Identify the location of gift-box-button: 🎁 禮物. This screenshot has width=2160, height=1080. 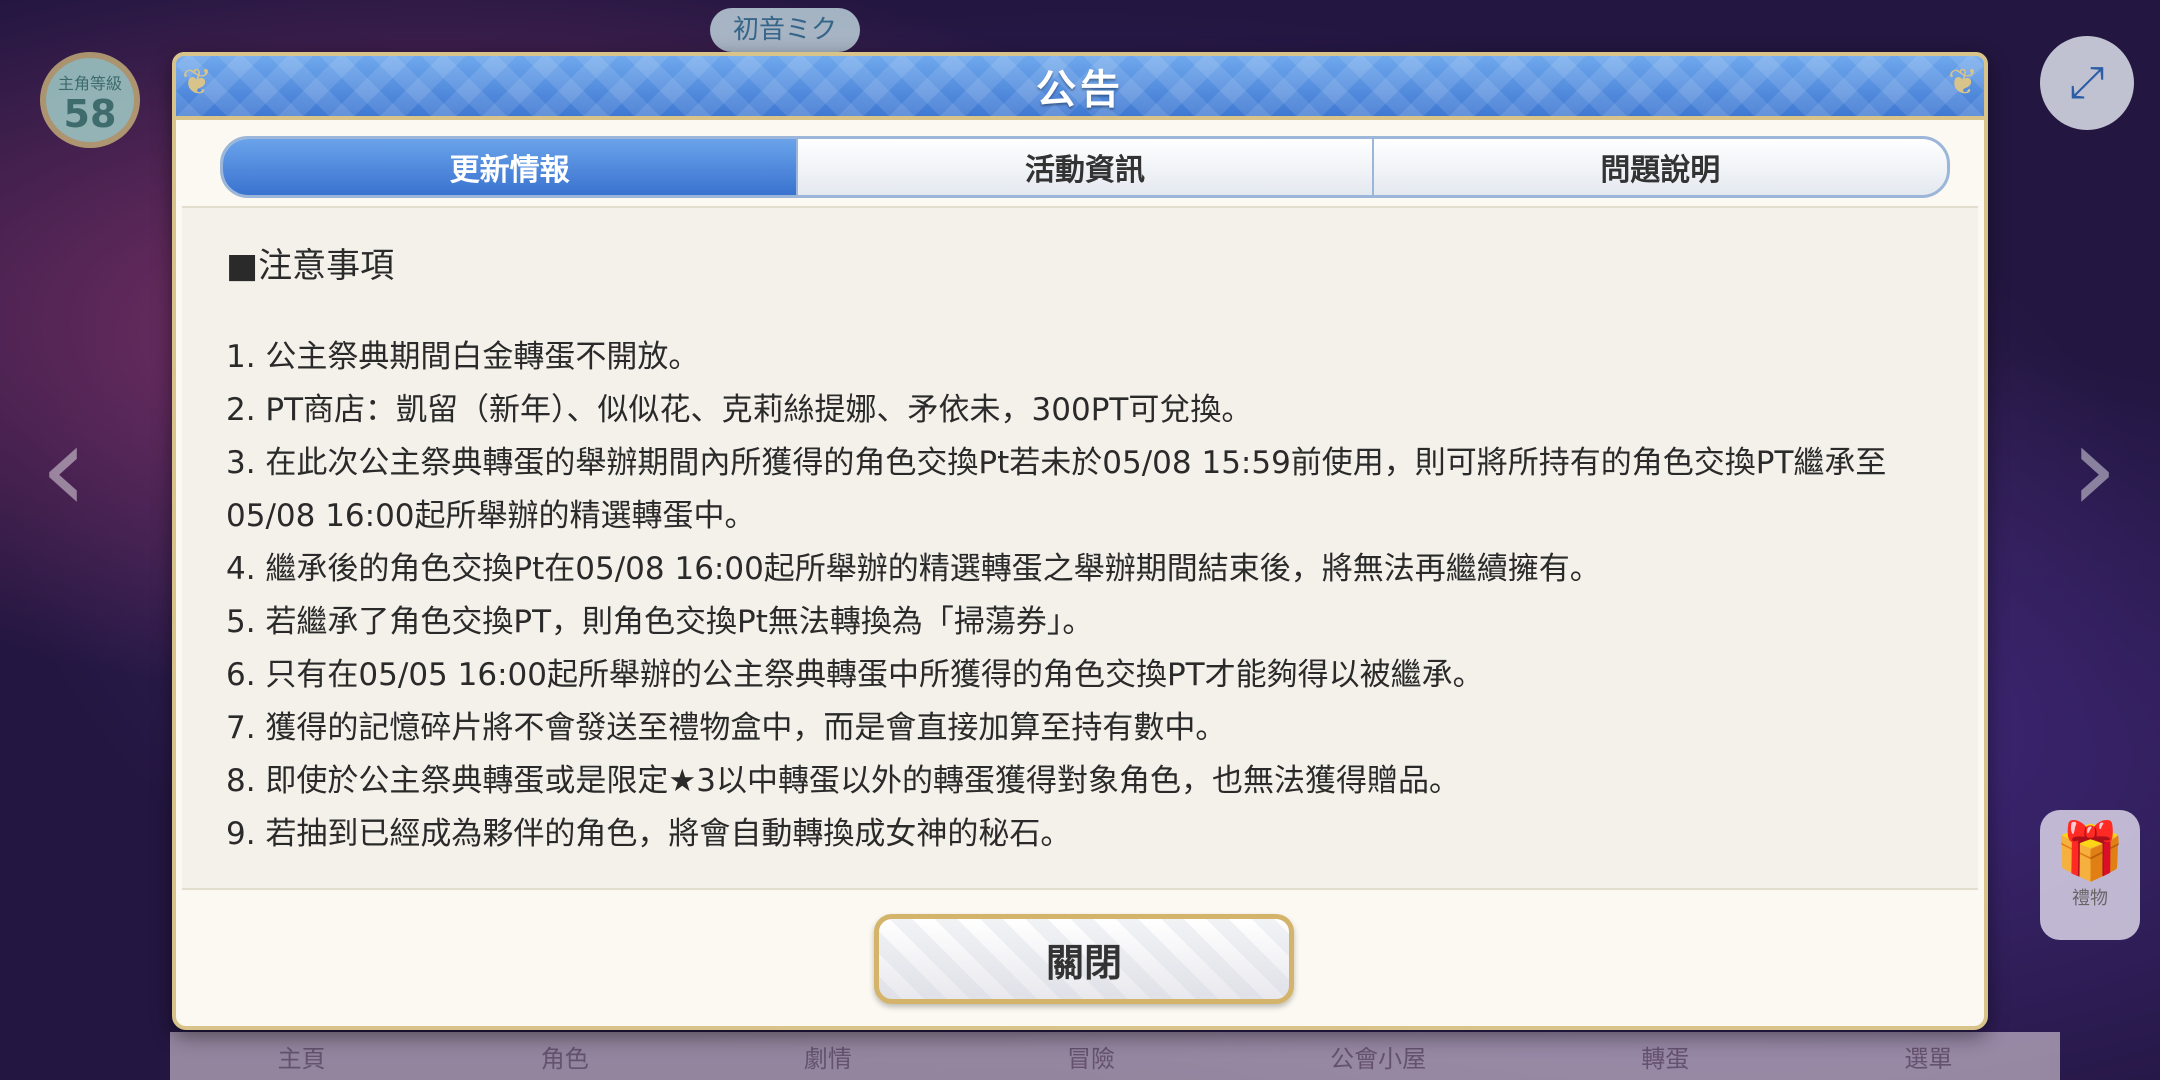
(2090, 875).